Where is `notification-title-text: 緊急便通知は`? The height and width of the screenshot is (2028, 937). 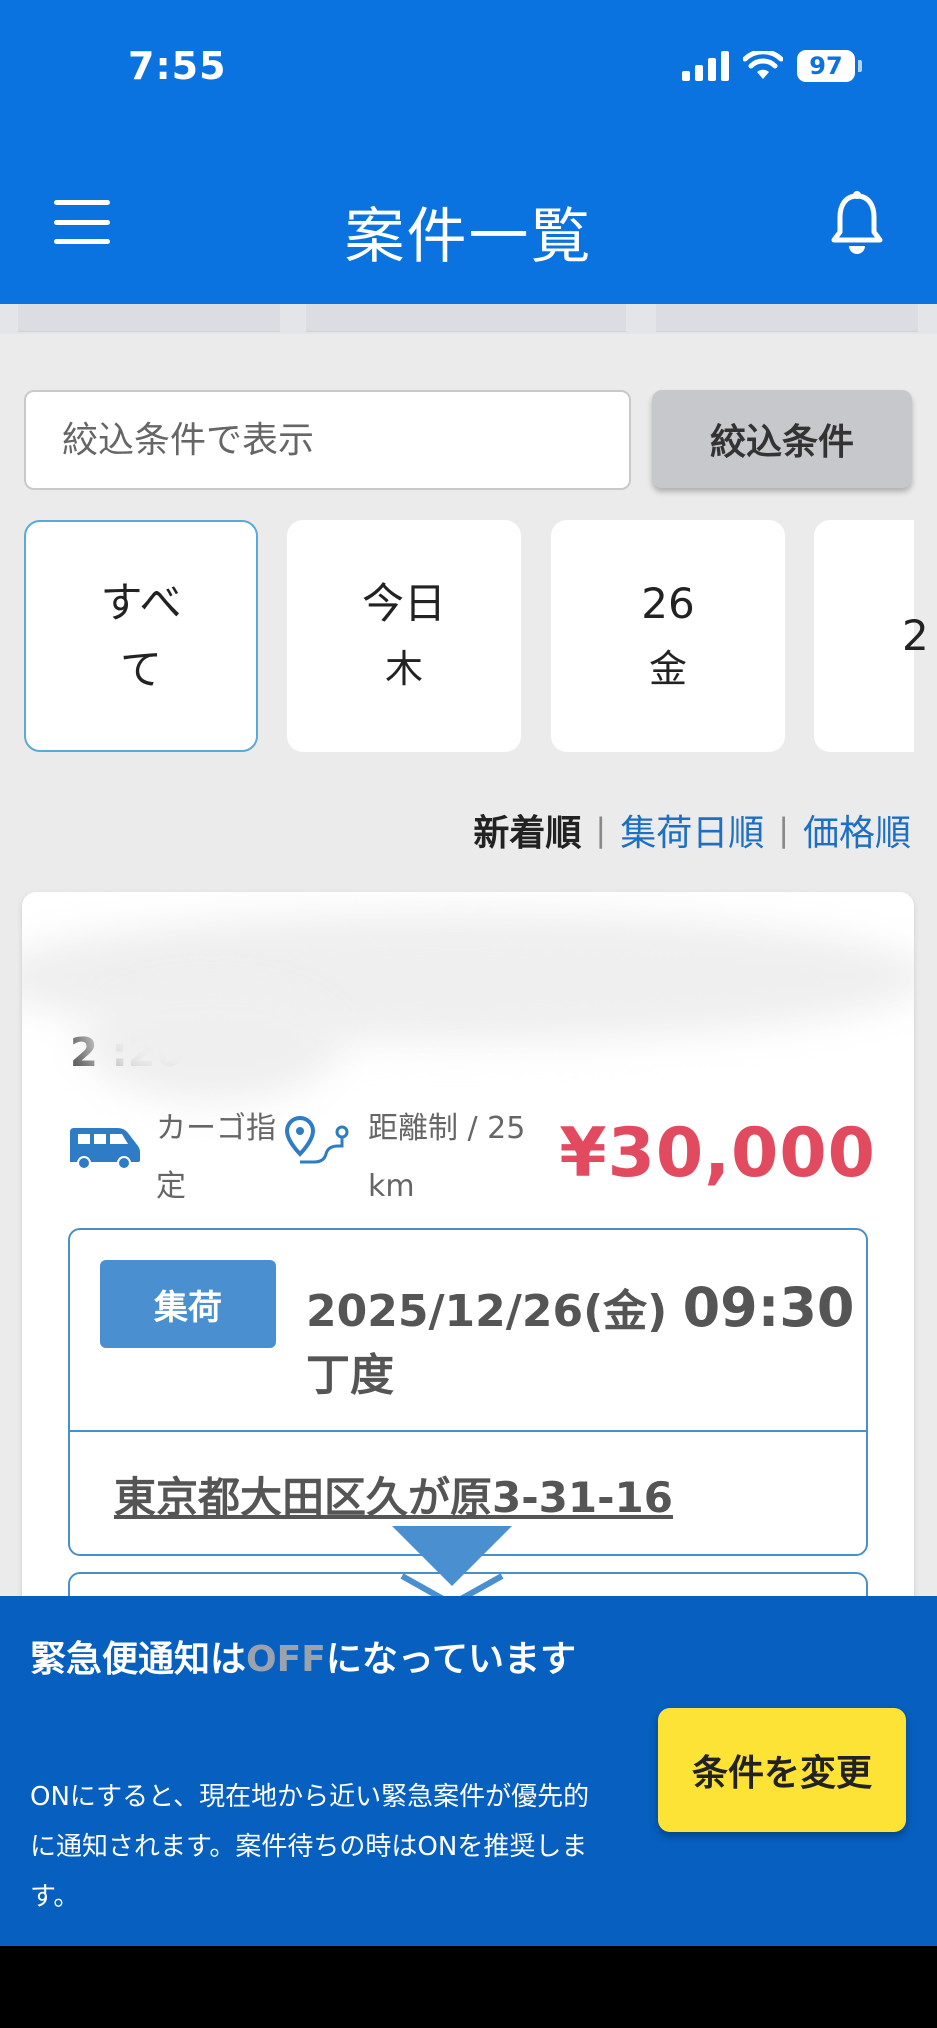
notification-title-text: 緊急便通知は is located at coordinates (138, 1659).